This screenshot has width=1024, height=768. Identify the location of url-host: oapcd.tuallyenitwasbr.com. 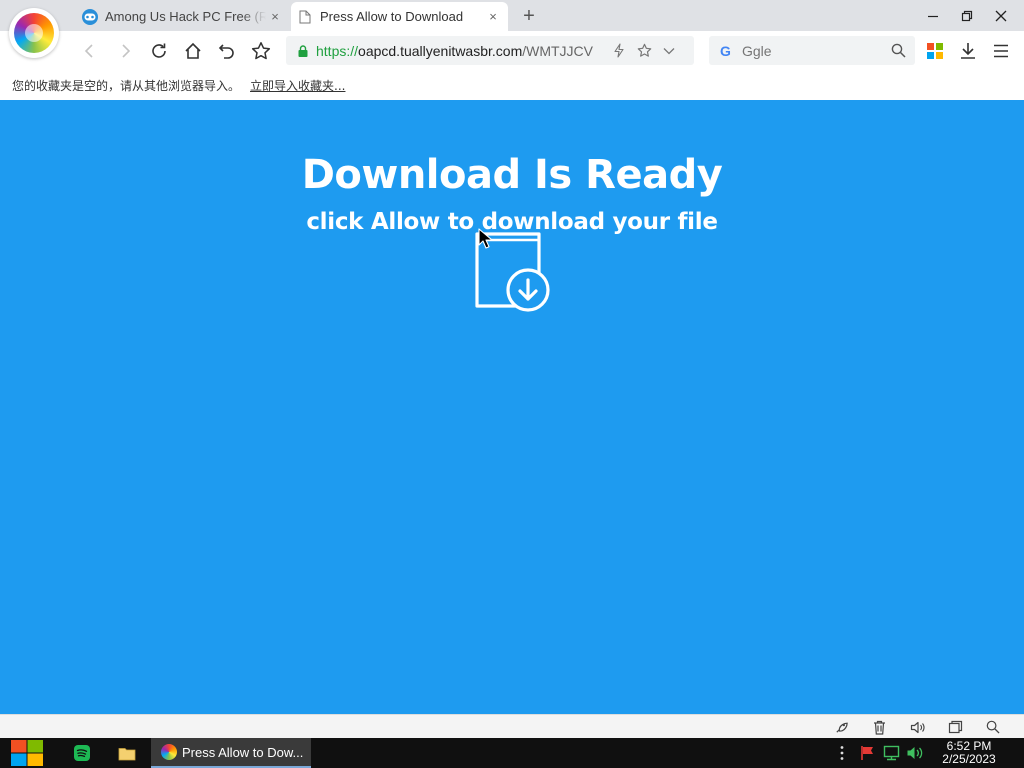
(440, 50).